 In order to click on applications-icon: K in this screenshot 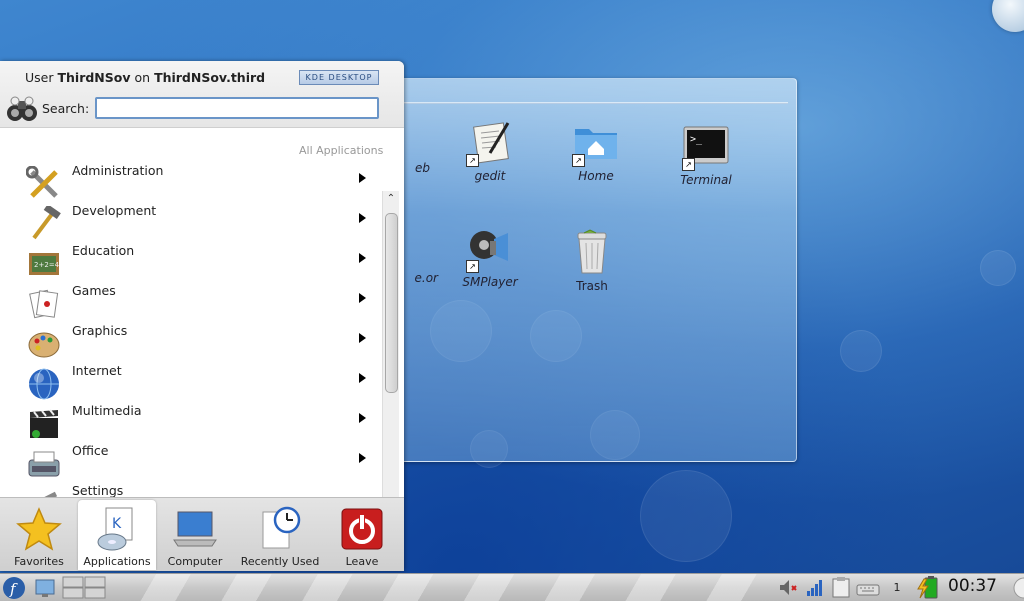, I will do `click(117, 529)`.